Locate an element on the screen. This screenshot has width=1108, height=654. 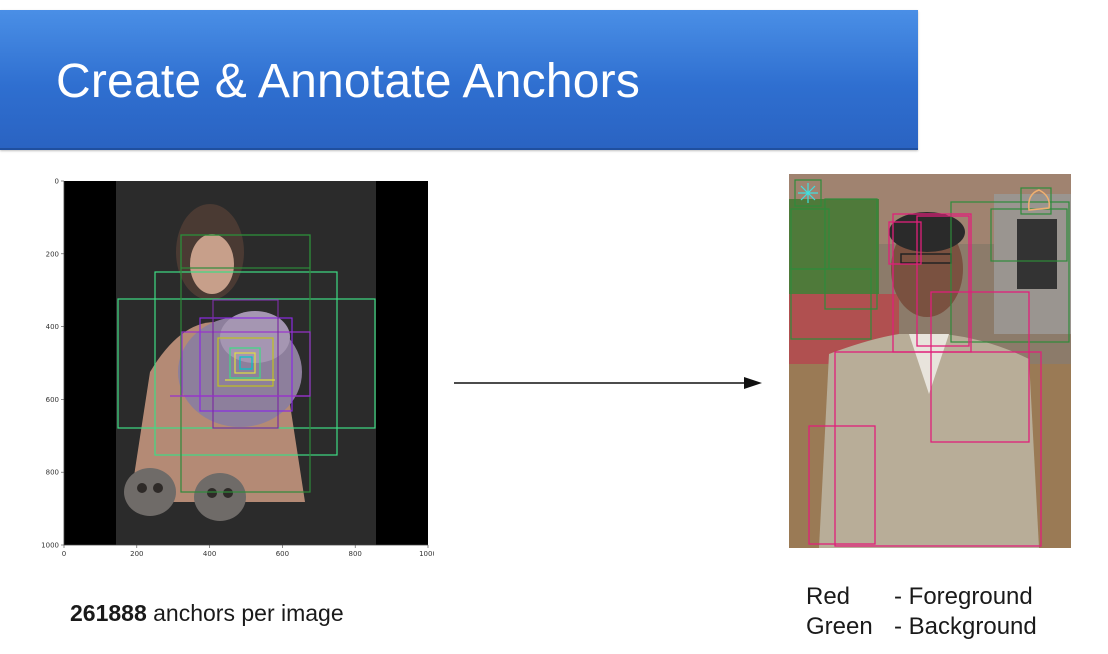
bear-paw-right is located at coordinates (220, 497).